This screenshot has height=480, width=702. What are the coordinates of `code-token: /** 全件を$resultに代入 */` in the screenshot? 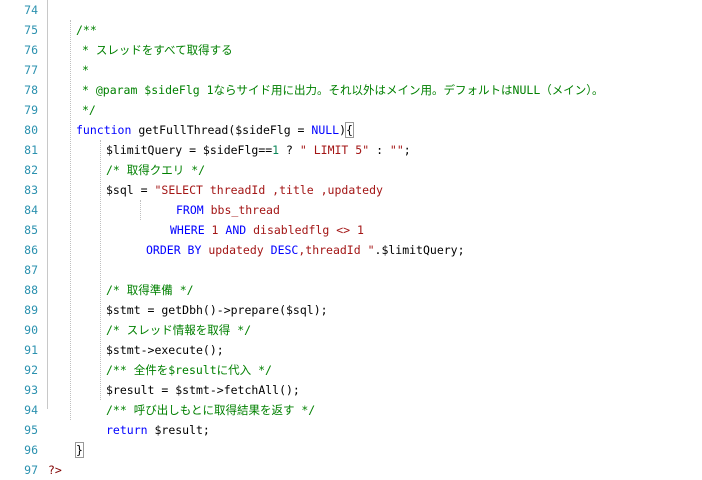 It's located at (189, 370).